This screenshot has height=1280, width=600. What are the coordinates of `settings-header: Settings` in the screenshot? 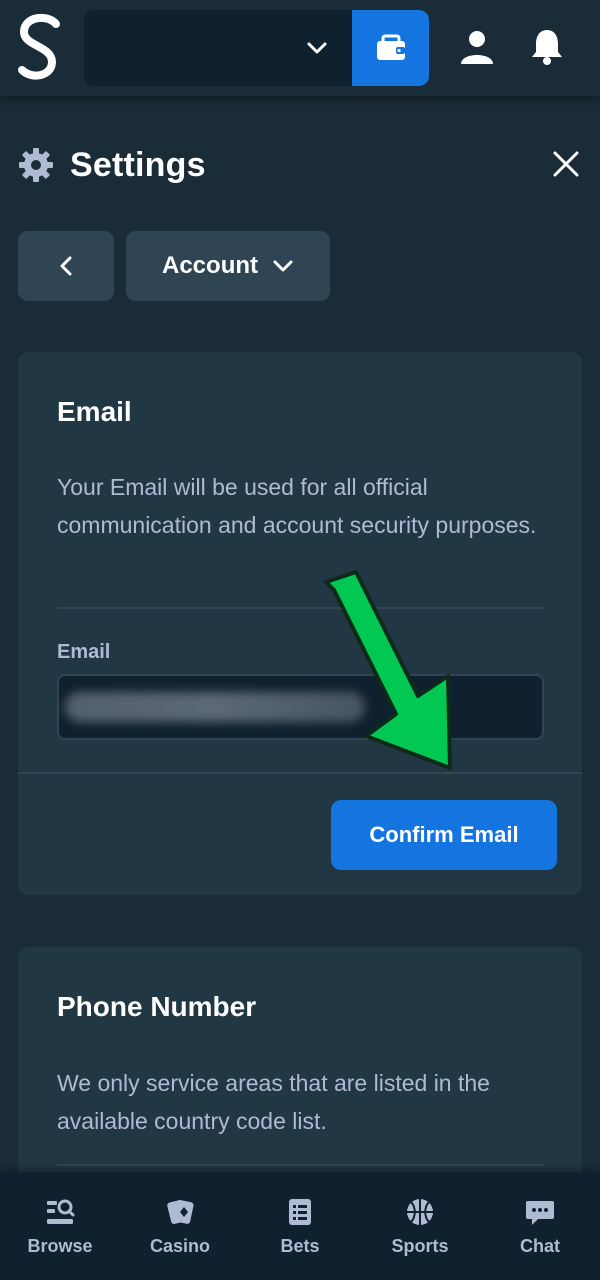 It's located at (300, 165).